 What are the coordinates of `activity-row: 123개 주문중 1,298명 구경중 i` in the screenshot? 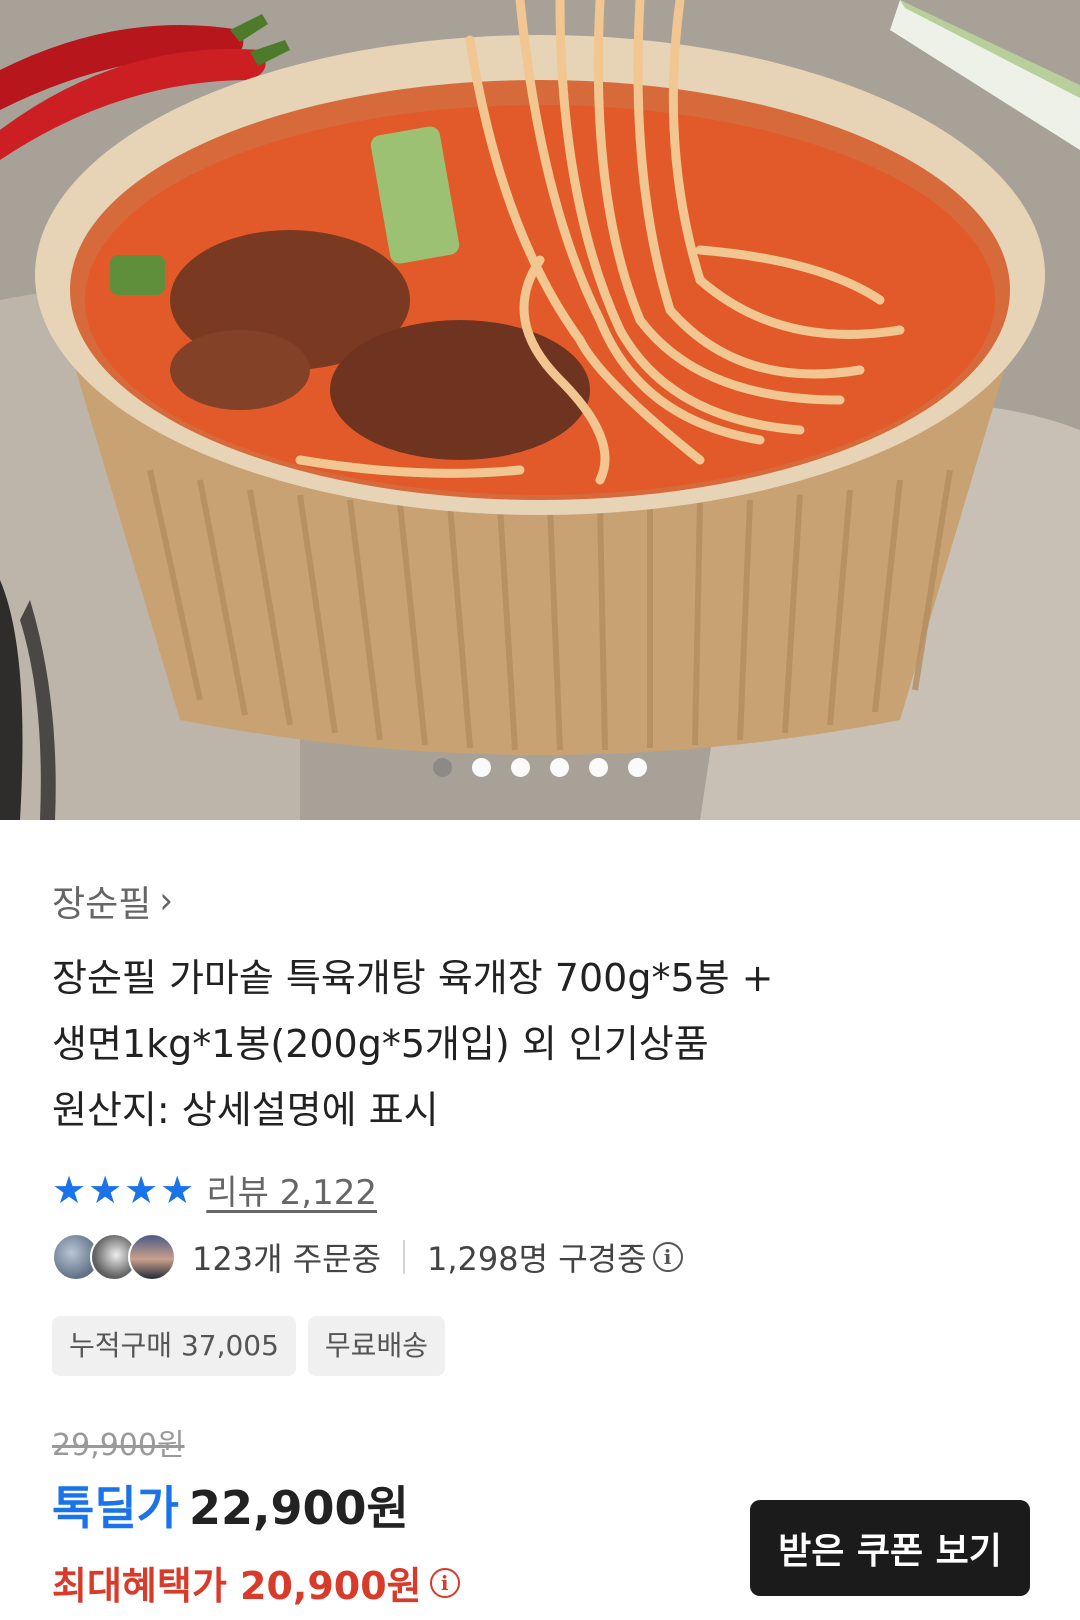 It's located at (367, 1257).